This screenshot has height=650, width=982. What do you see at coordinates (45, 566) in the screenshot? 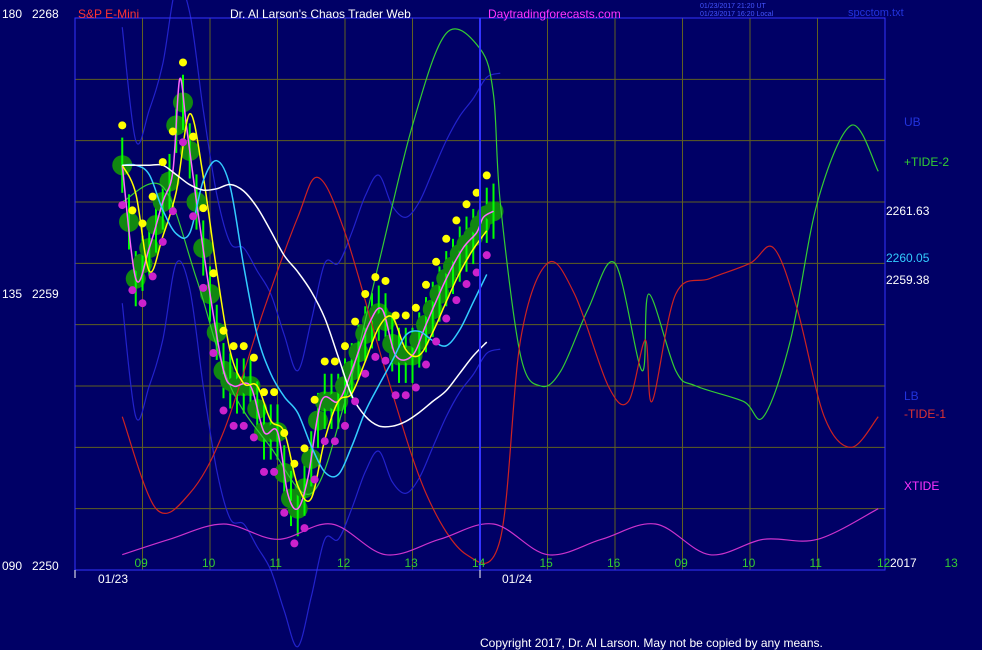
I see `axis-price-2250: 2250` at bounding box center [45, 566].